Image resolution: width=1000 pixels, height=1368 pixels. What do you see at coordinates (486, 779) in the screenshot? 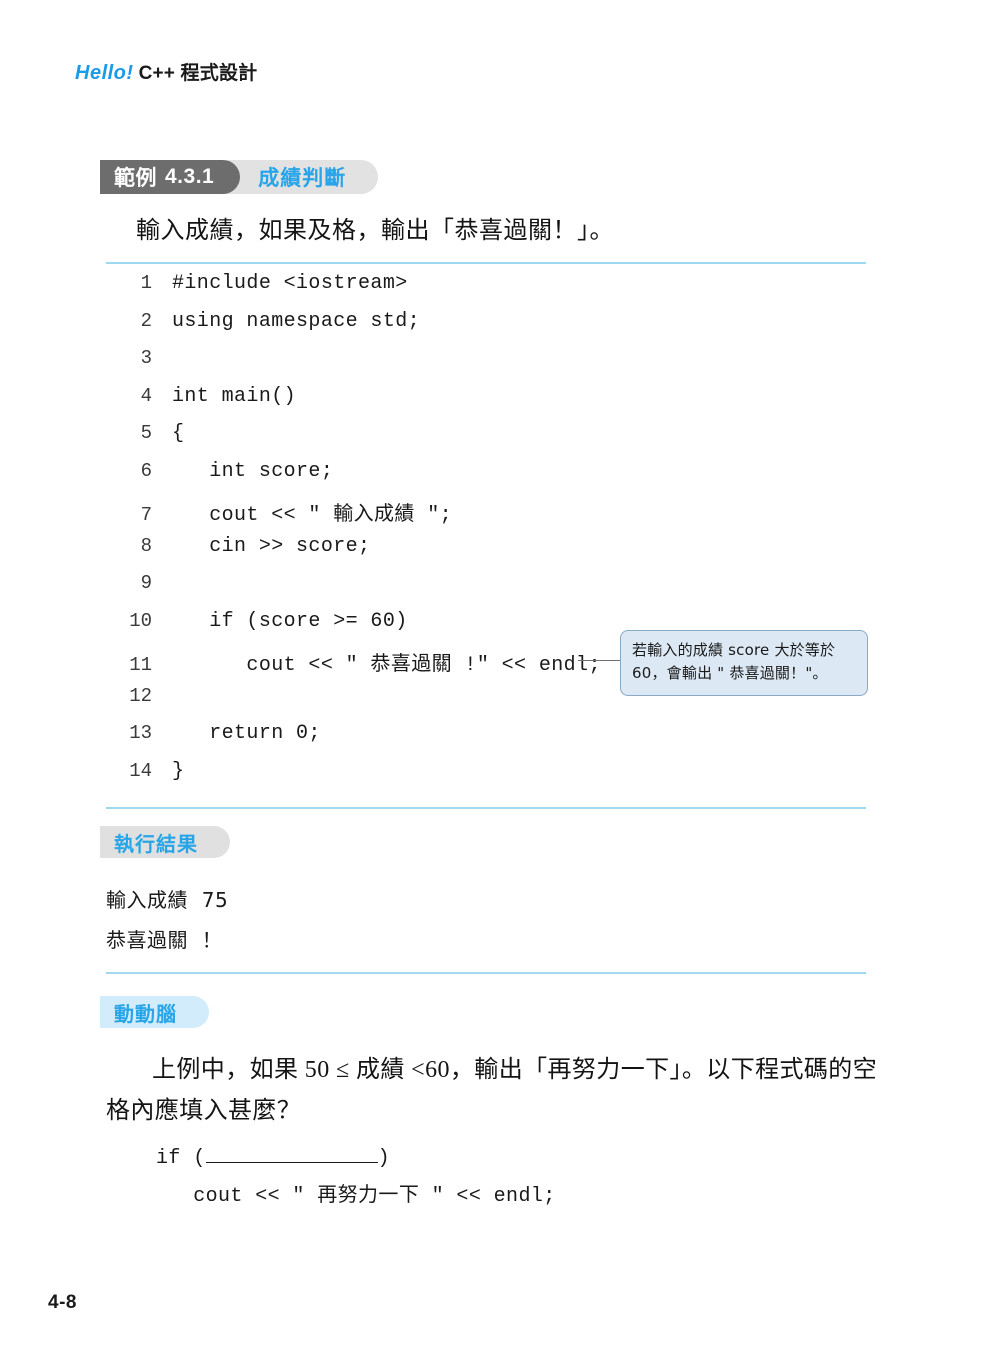
I see `code-line: 14 }` at bounding box center [486, 779].